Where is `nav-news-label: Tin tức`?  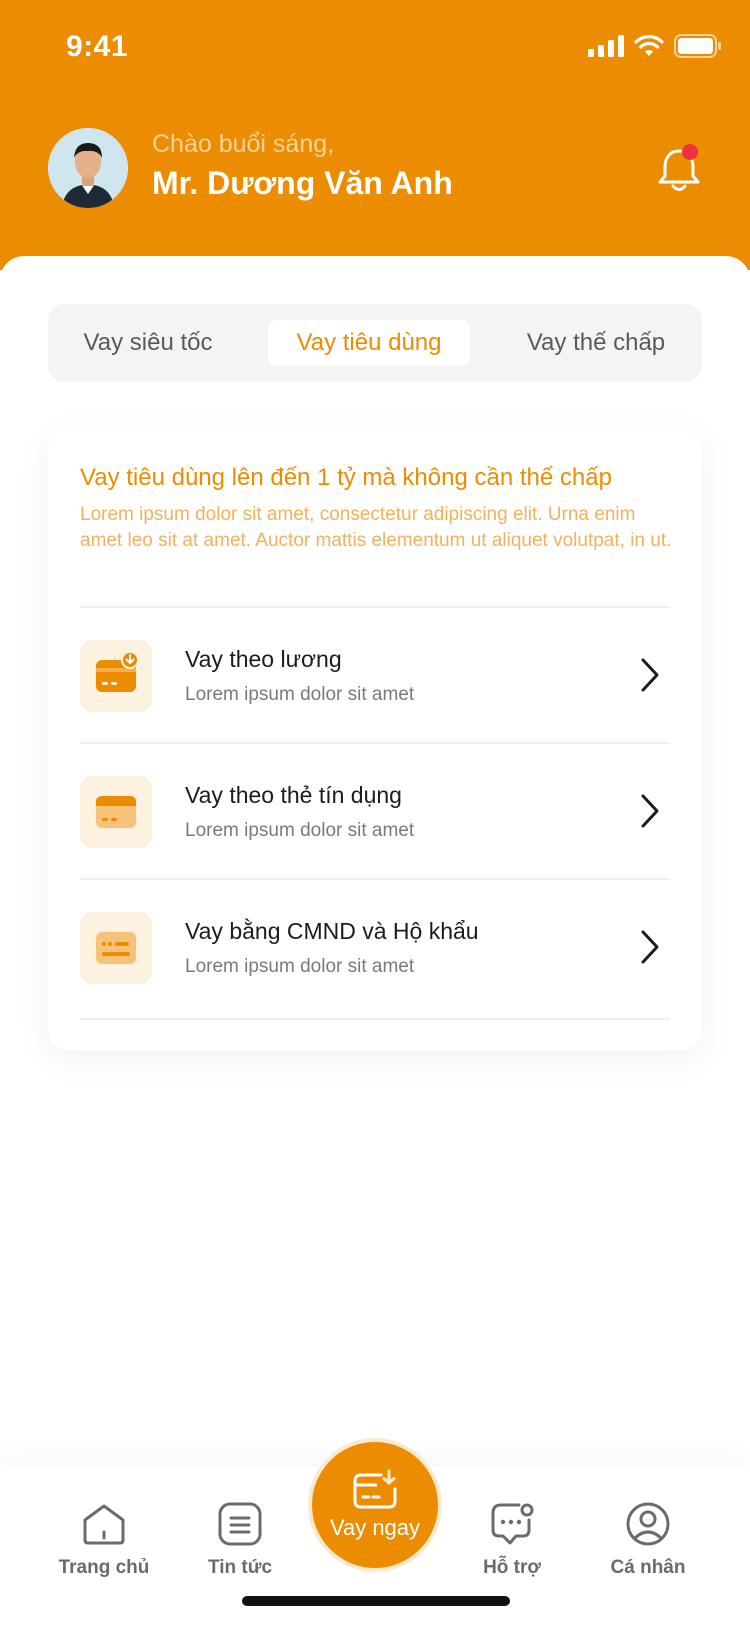
nav-news-label: Tin tức is located at coordinates (240, 1567).